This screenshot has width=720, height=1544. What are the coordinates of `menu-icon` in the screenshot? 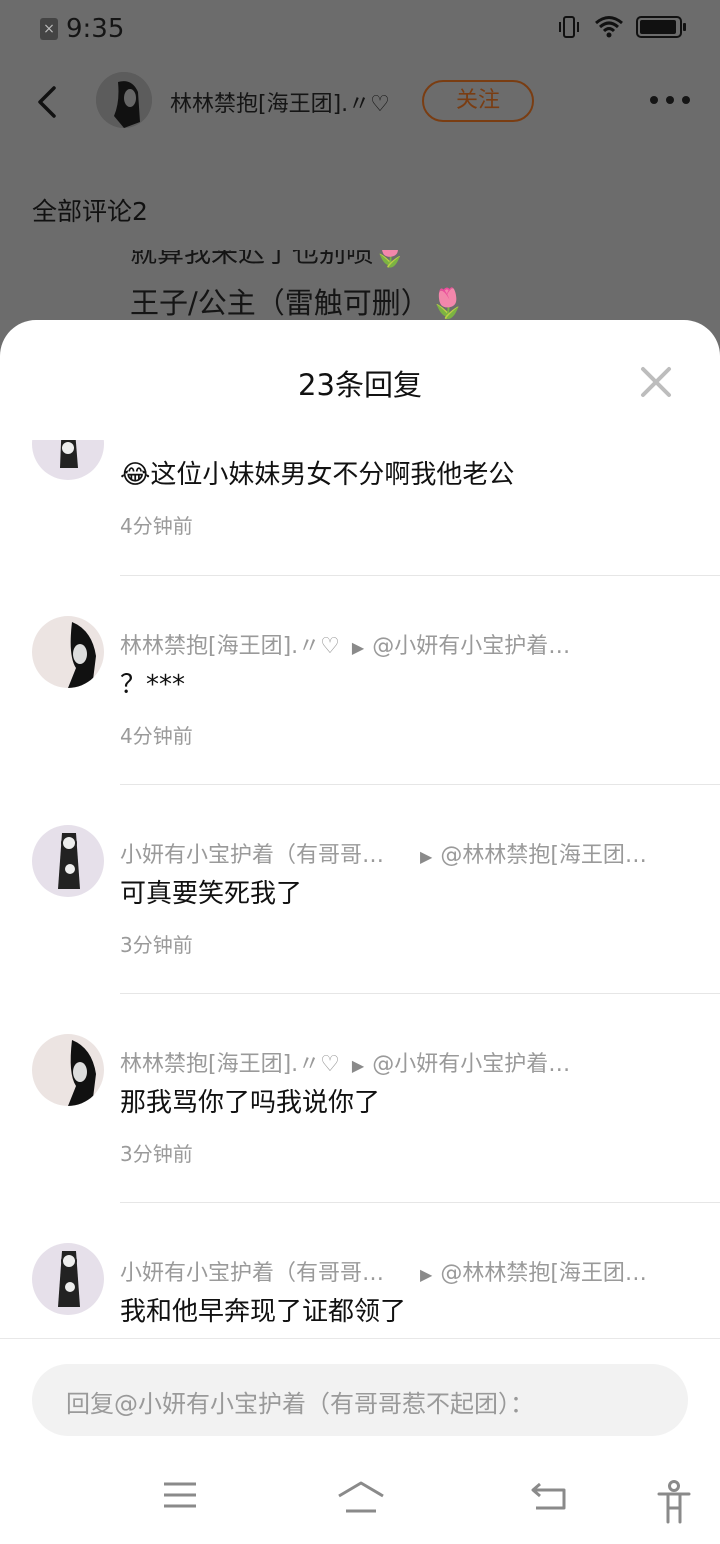 It's located at (180, 1495).